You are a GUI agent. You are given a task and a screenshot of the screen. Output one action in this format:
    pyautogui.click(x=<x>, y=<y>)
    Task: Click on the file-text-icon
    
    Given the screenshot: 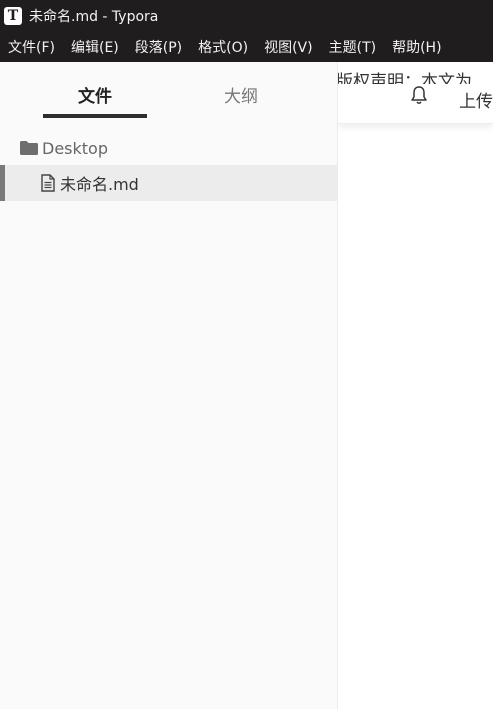 What is the action you would take?
    pyautogui.click(x=48, y=183)
    